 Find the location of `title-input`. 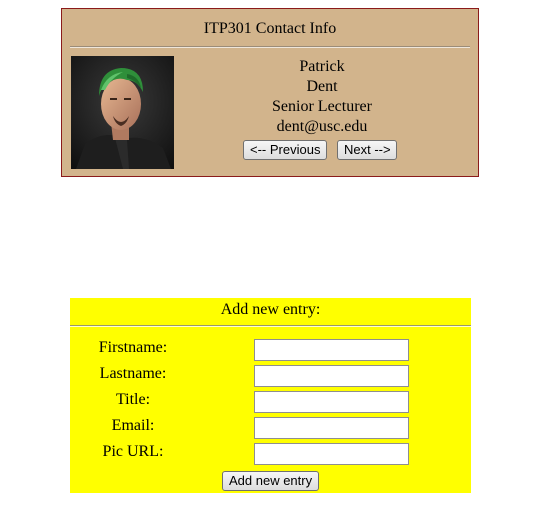

title-input is located at coordinates (331, 402).